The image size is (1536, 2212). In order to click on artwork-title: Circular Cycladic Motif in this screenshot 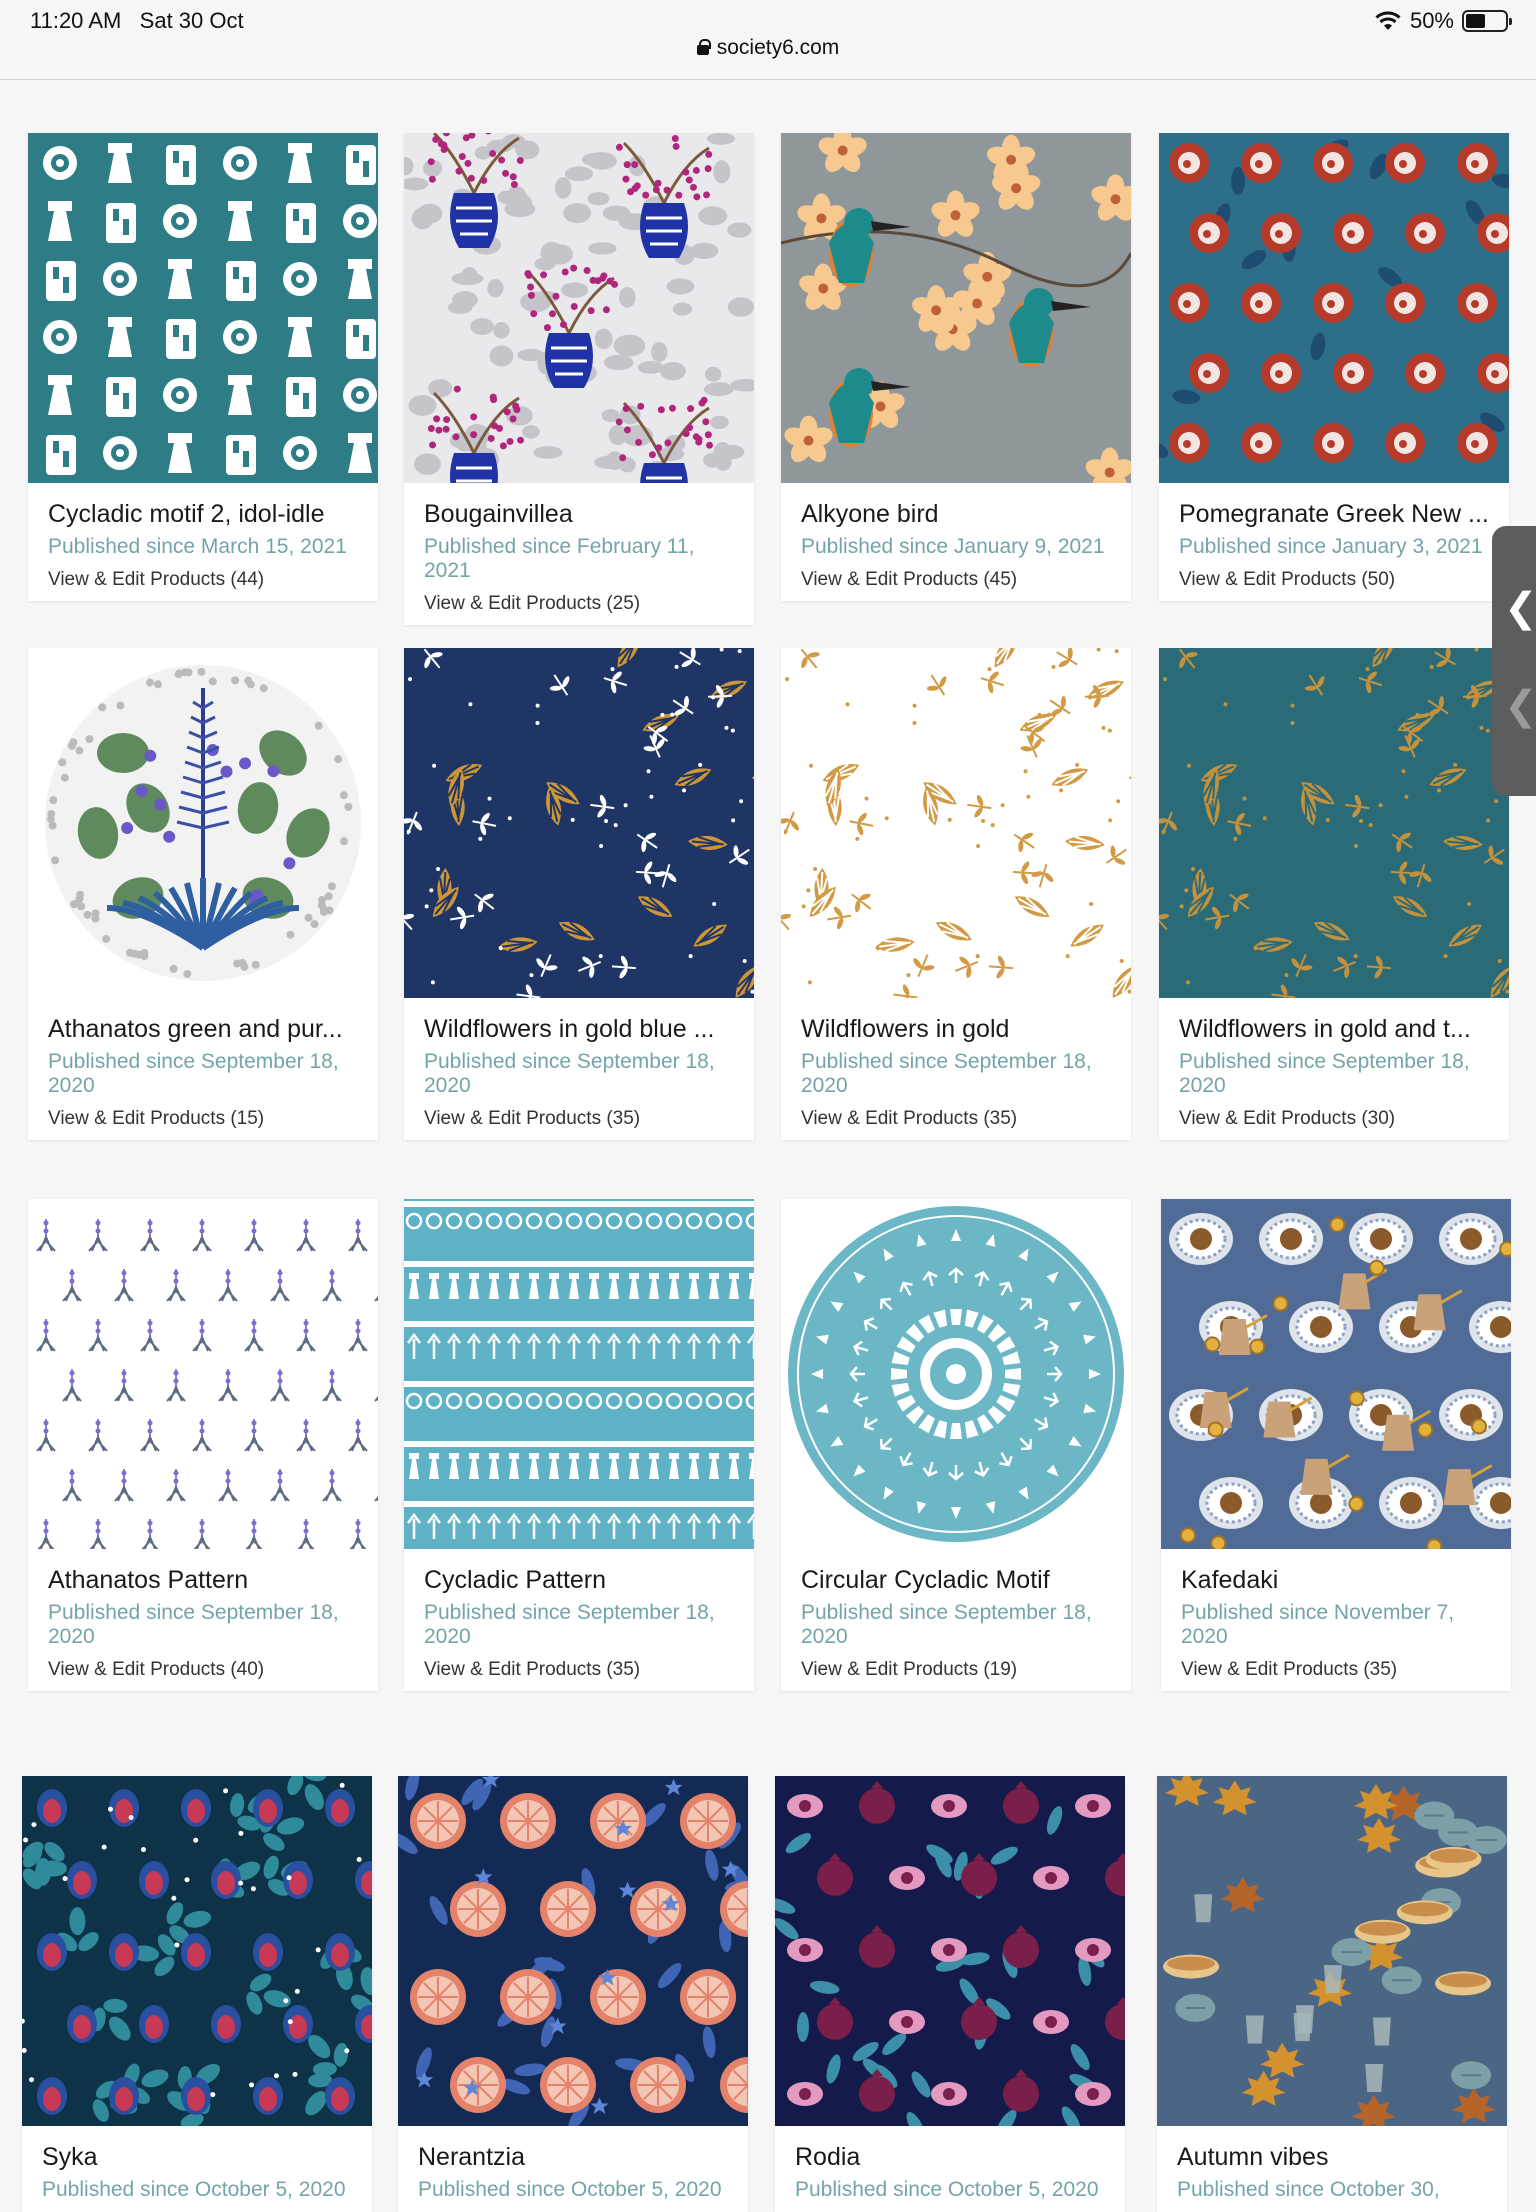, I will do `click(956, 1580)`.